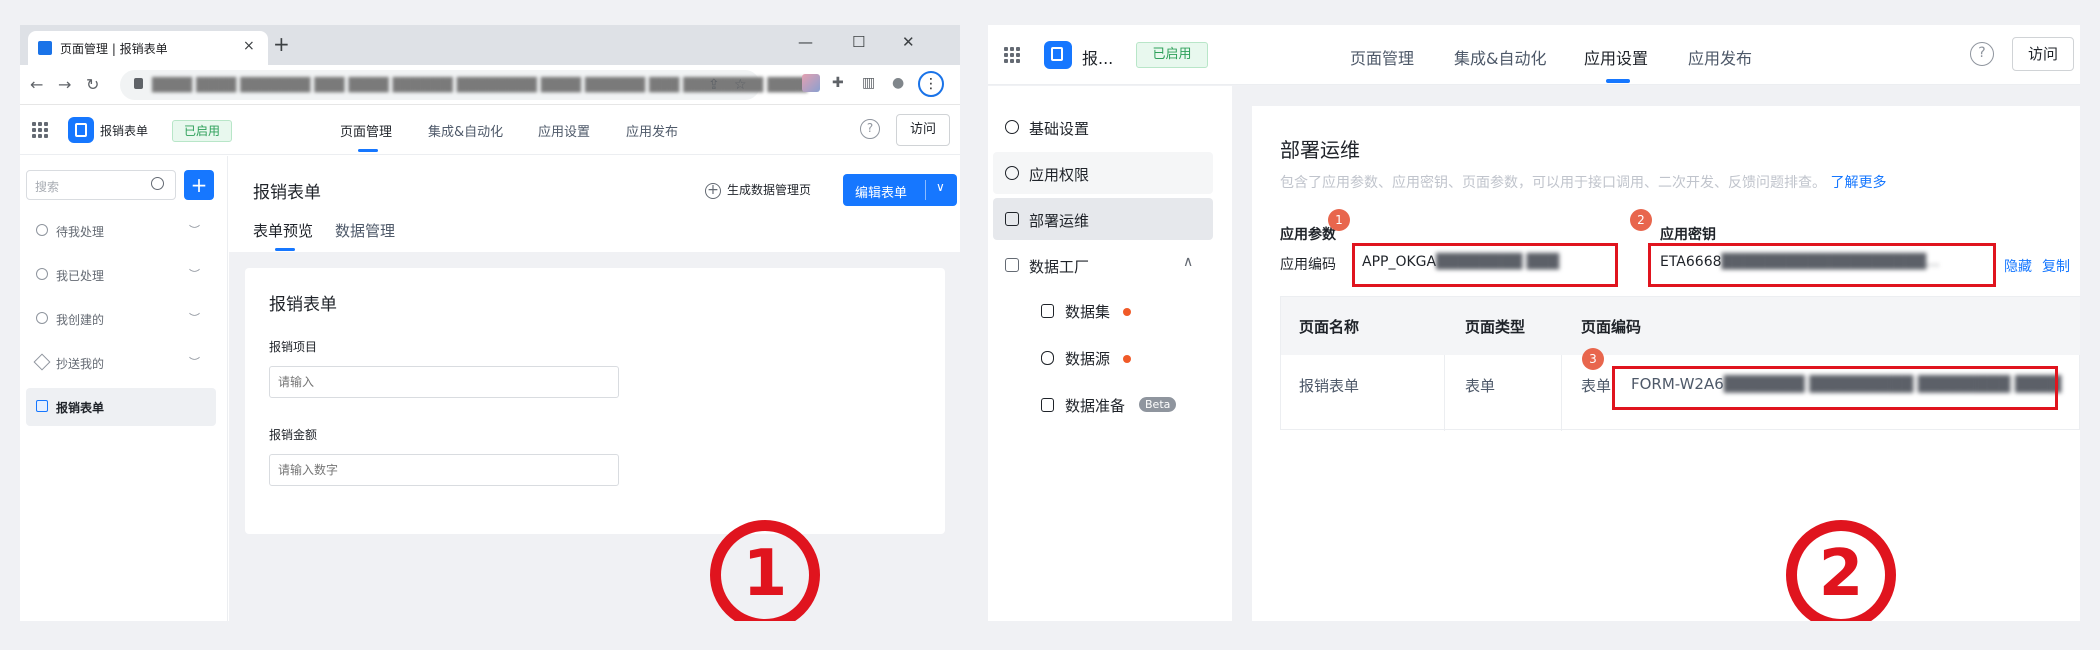 Image resolution: width=2100 pixels, height=650 pixels. I want to click on star-icon: ☆, so click(740, 85).